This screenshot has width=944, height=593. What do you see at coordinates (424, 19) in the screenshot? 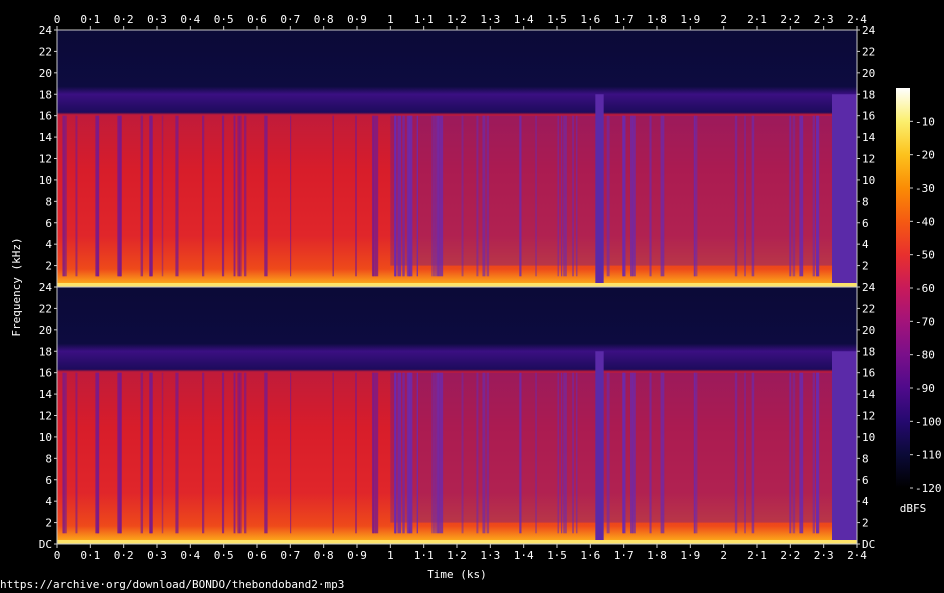
I see `x-tick-label: 1·1` at bounding box center [424, 19].